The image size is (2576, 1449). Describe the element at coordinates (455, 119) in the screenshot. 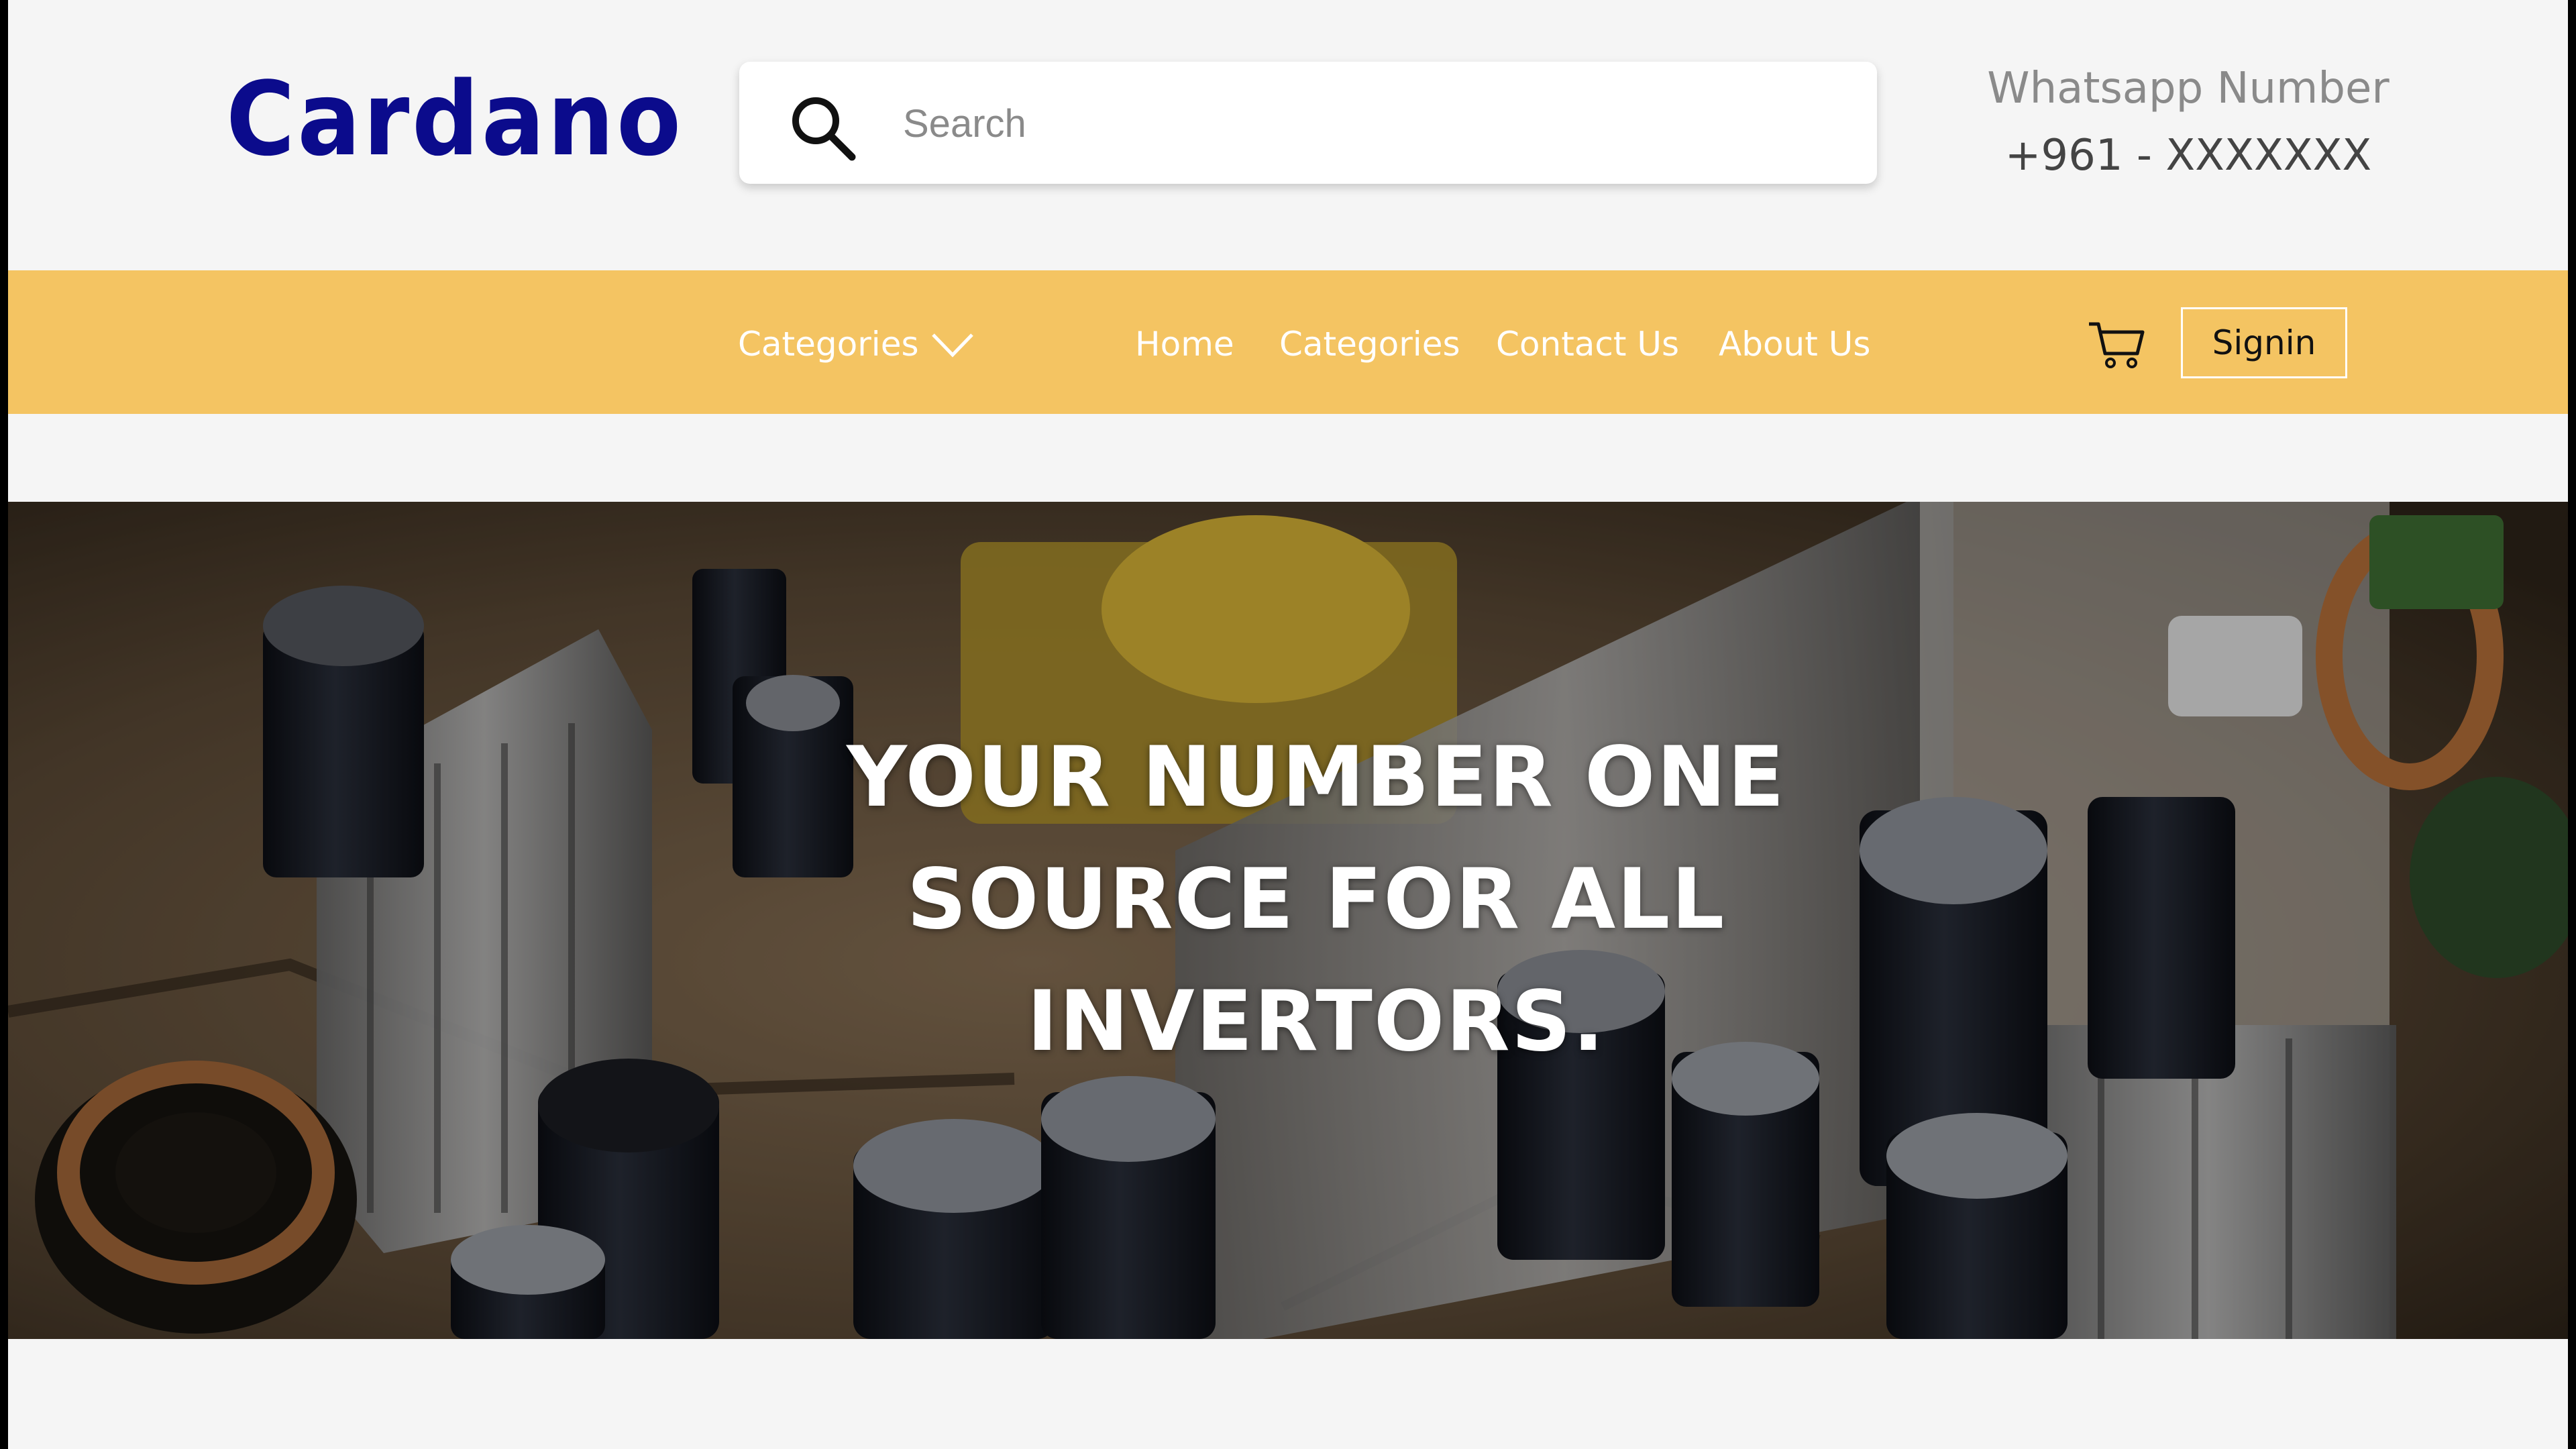

I see `brand-logo: Cardano` at that location.